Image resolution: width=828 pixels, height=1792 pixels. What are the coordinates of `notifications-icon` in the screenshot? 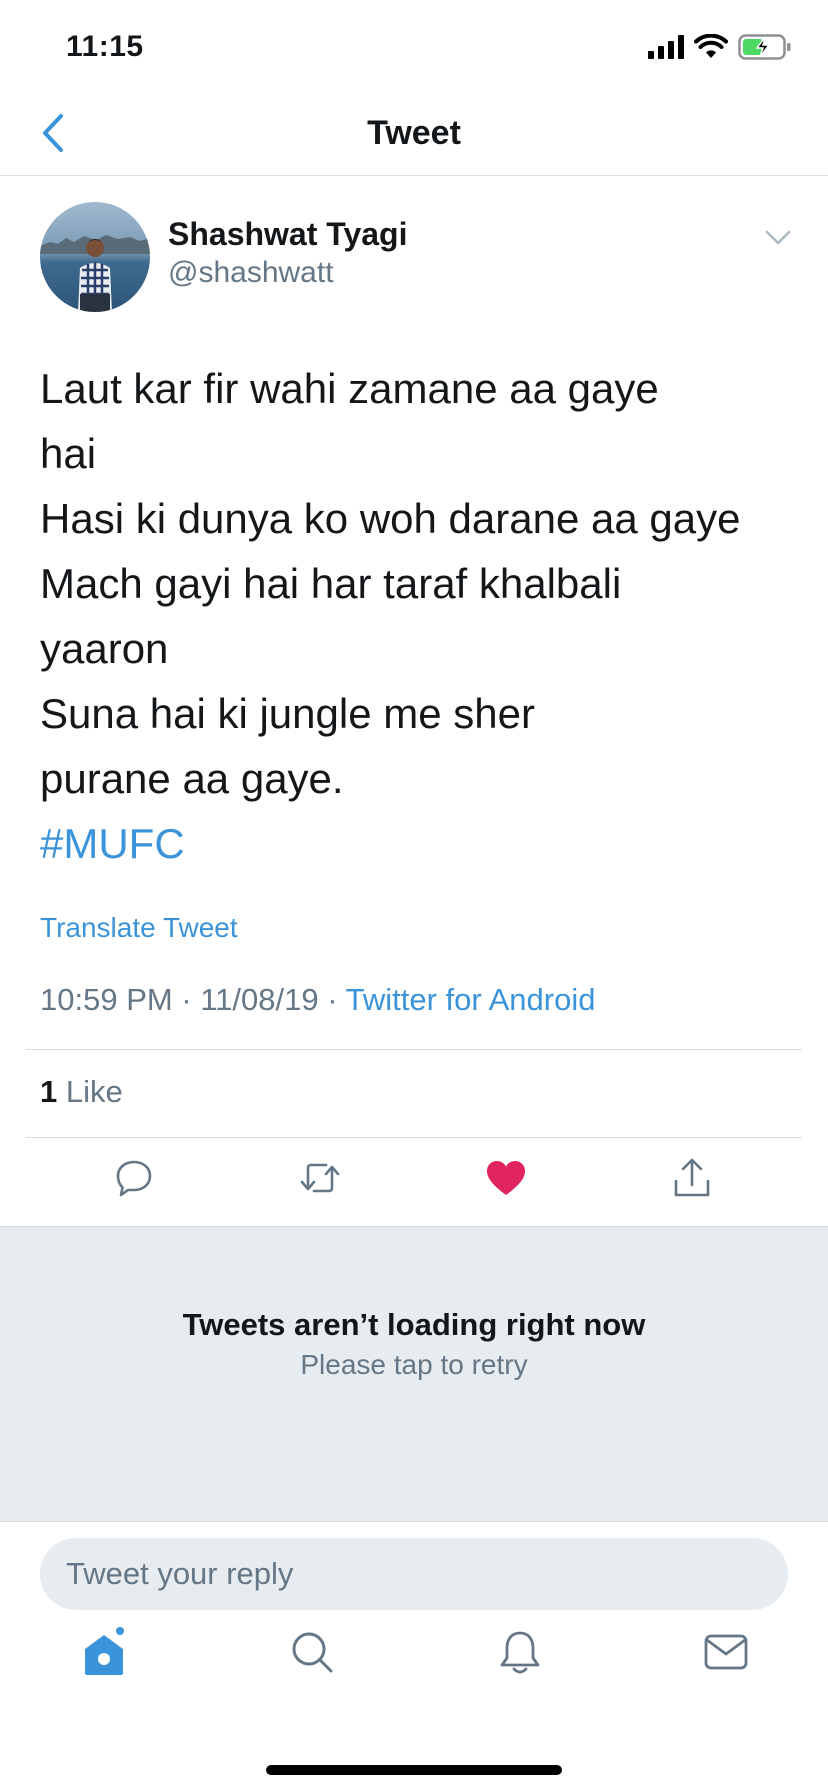 It's located at (520, 1654).